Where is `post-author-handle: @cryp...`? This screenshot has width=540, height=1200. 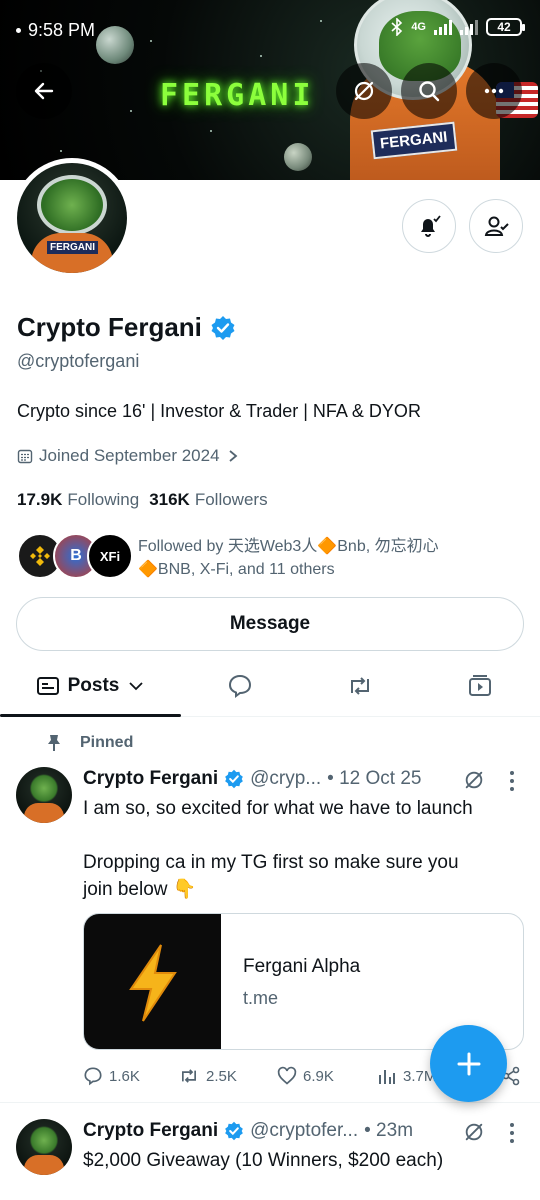
post-author-handle: @cryp... is located at coordinates (286, 778).